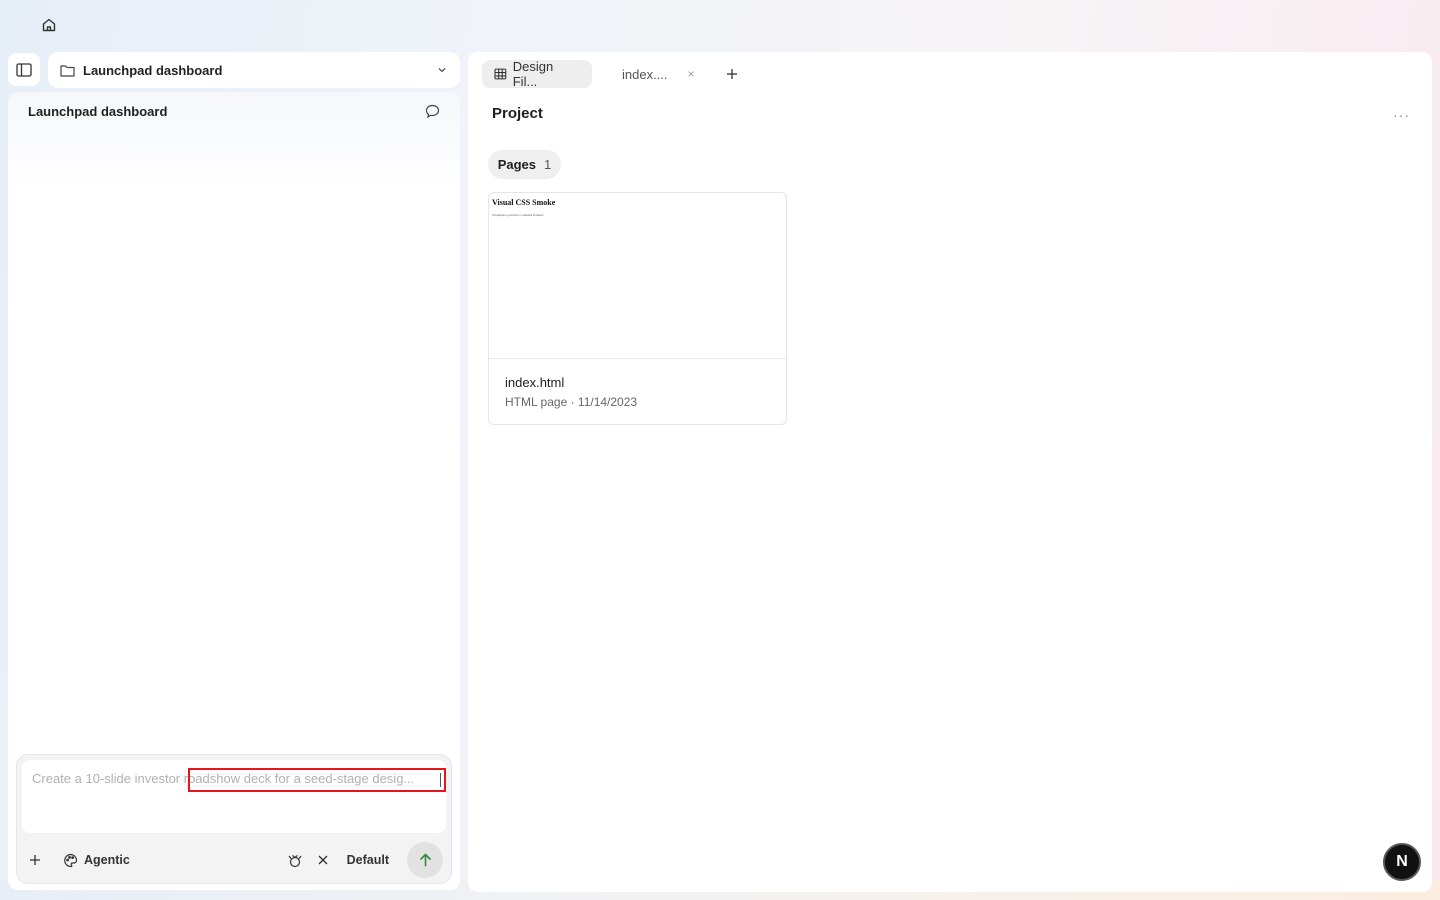 Image resolution: width=1440 pixels, height=900 pixels. I want to click on close-icon, so click(323, 860).